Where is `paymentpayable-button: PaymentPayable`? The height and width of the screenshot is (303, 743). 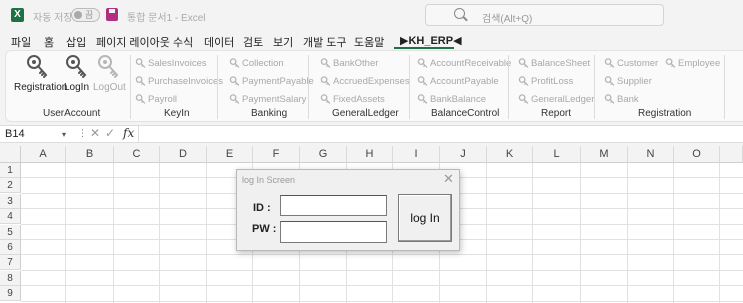 paymentpayable-button: PaymentPayable is located at coordinates (271, 81).